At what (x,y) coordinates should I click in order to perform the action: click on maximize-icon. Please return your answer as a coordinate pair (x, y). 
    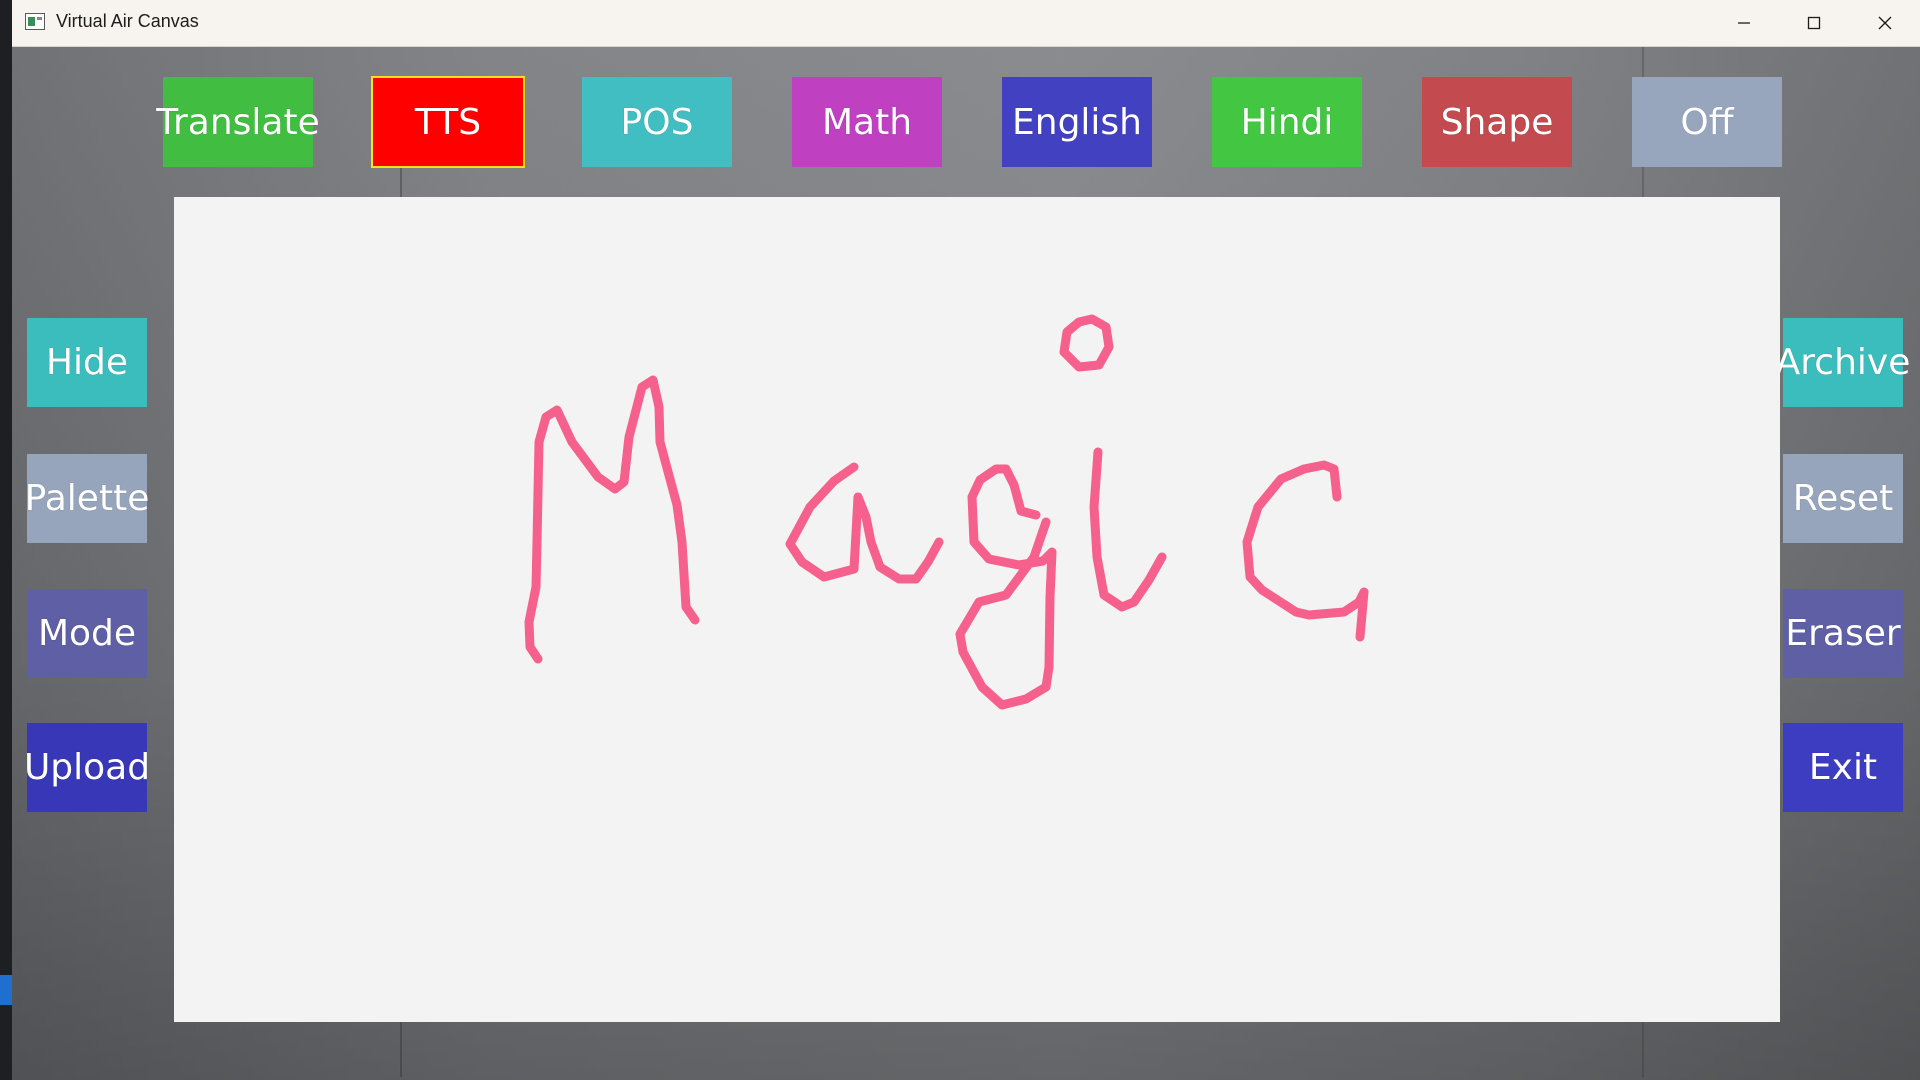
    Looking at the image, I should click on (1814, 23).